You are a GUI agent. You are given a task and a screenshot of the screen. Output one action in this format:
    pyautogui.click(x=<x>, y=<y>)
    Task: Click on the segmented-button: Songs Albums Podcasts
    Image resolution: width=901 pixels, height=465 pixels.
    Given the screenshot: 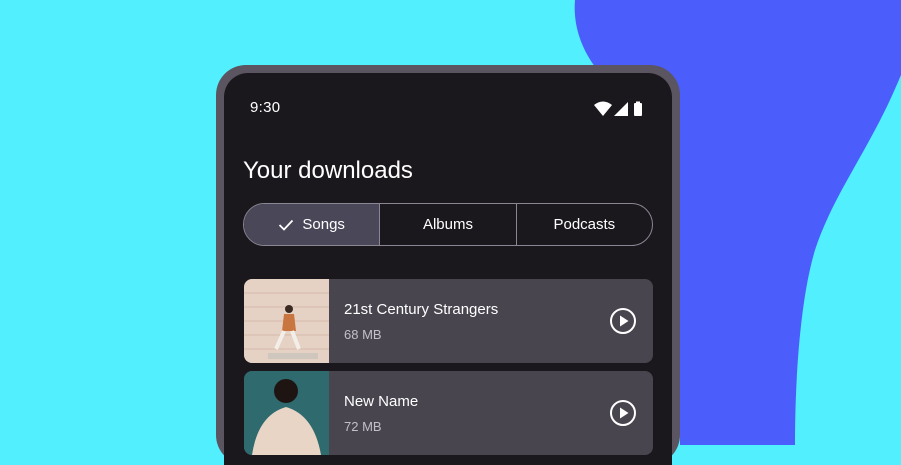 What is the action you would take?
    pyautogui.click(x=448, y=224)
    